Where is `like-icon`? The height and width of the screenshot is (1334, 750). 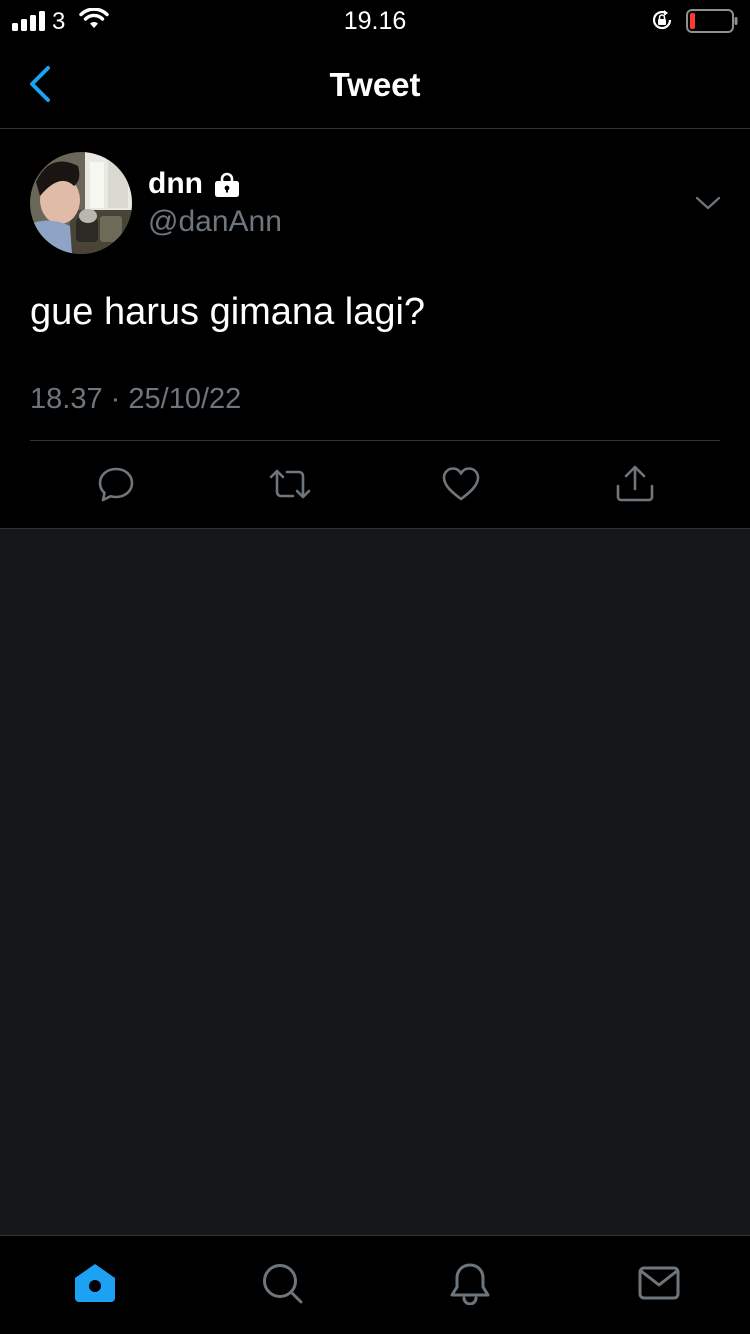 like-icon is located at coordinates (461, 484).